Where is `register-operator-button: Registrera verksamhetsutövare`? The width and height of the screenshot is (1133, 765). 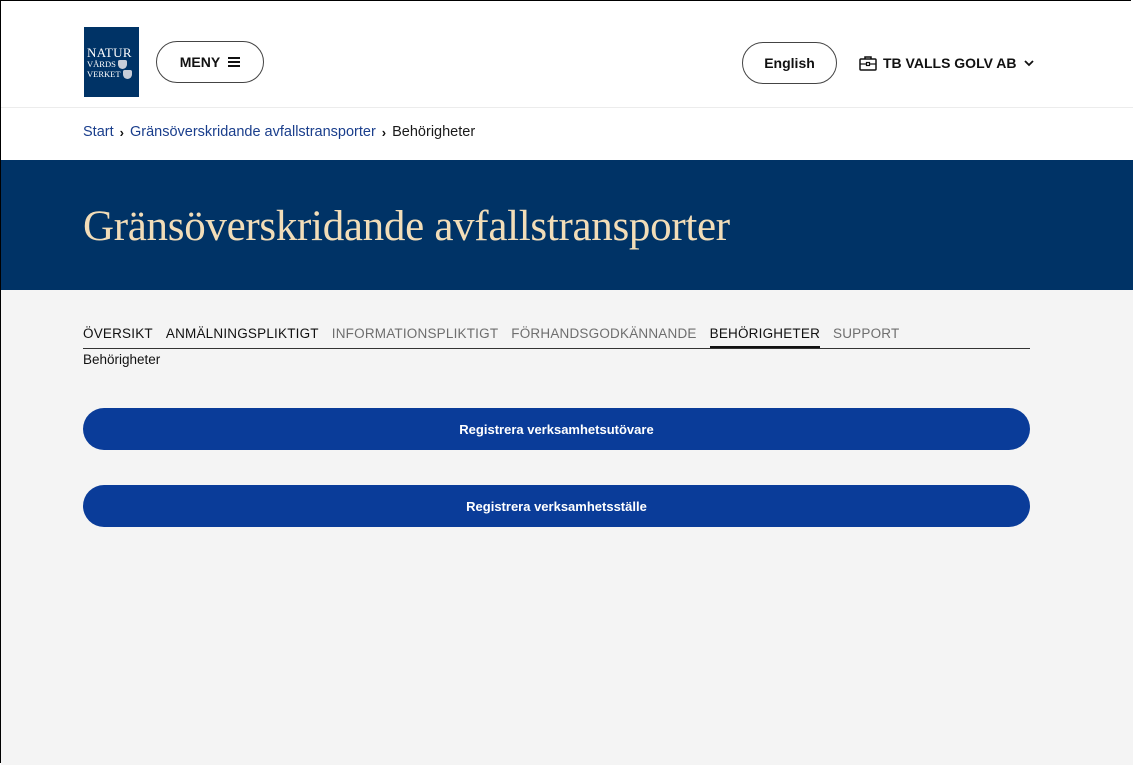
register-operator-button: Registrera verksamhetsutövare is located at coordinates (556, 429).